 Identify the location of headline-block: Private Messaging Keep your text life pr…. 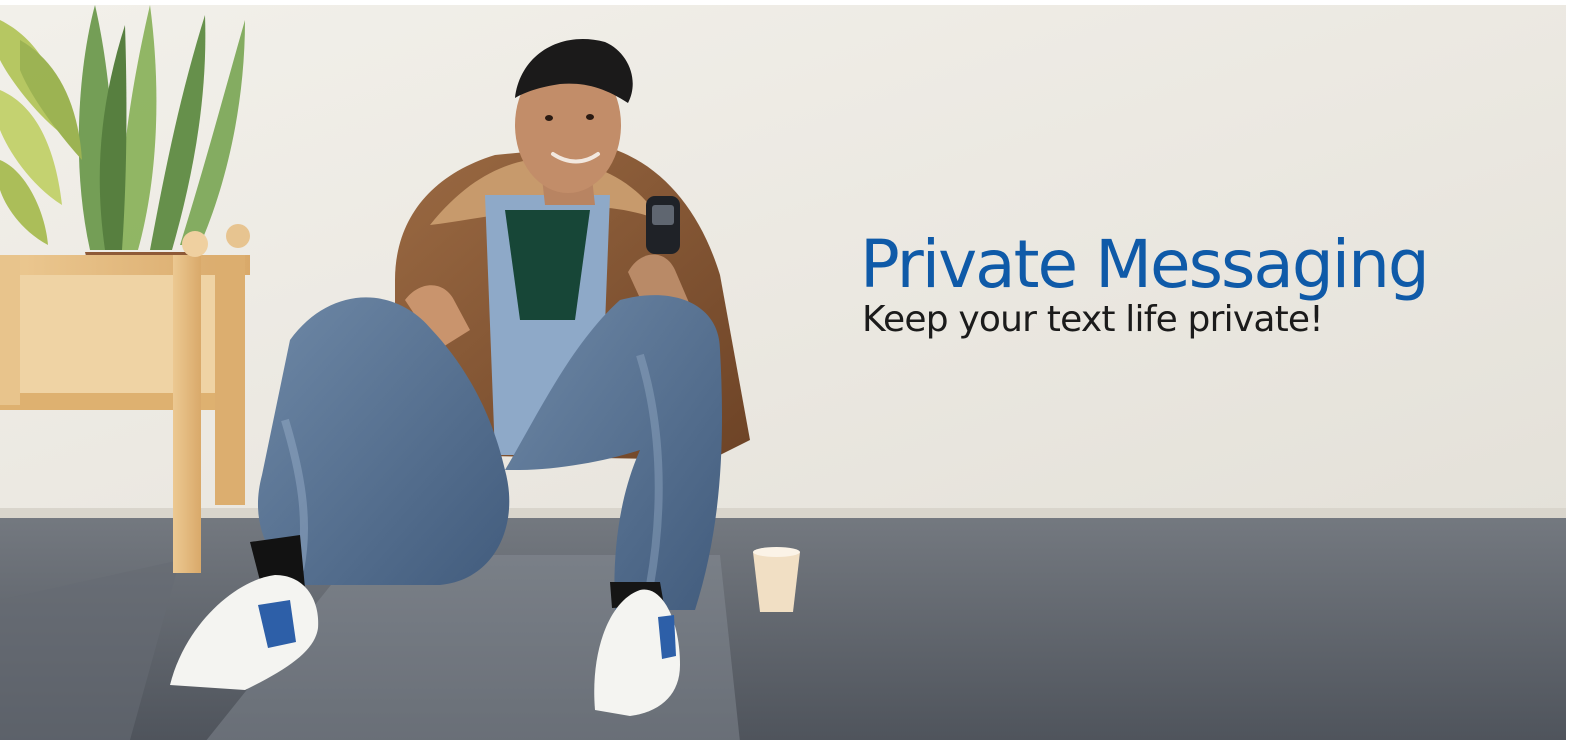
(1210, 283).